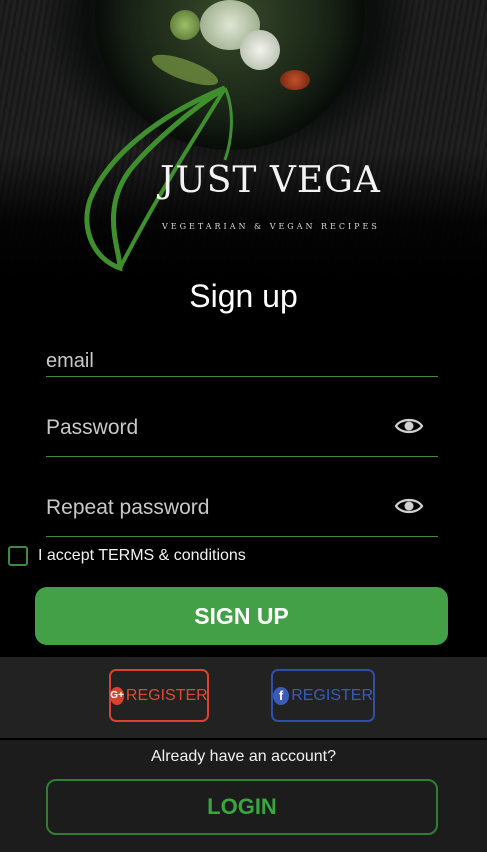  What do you see at coordinates (242, 807) in the screenshot?
I see `login-button: LOGIN` at bounding box center [242, 807].